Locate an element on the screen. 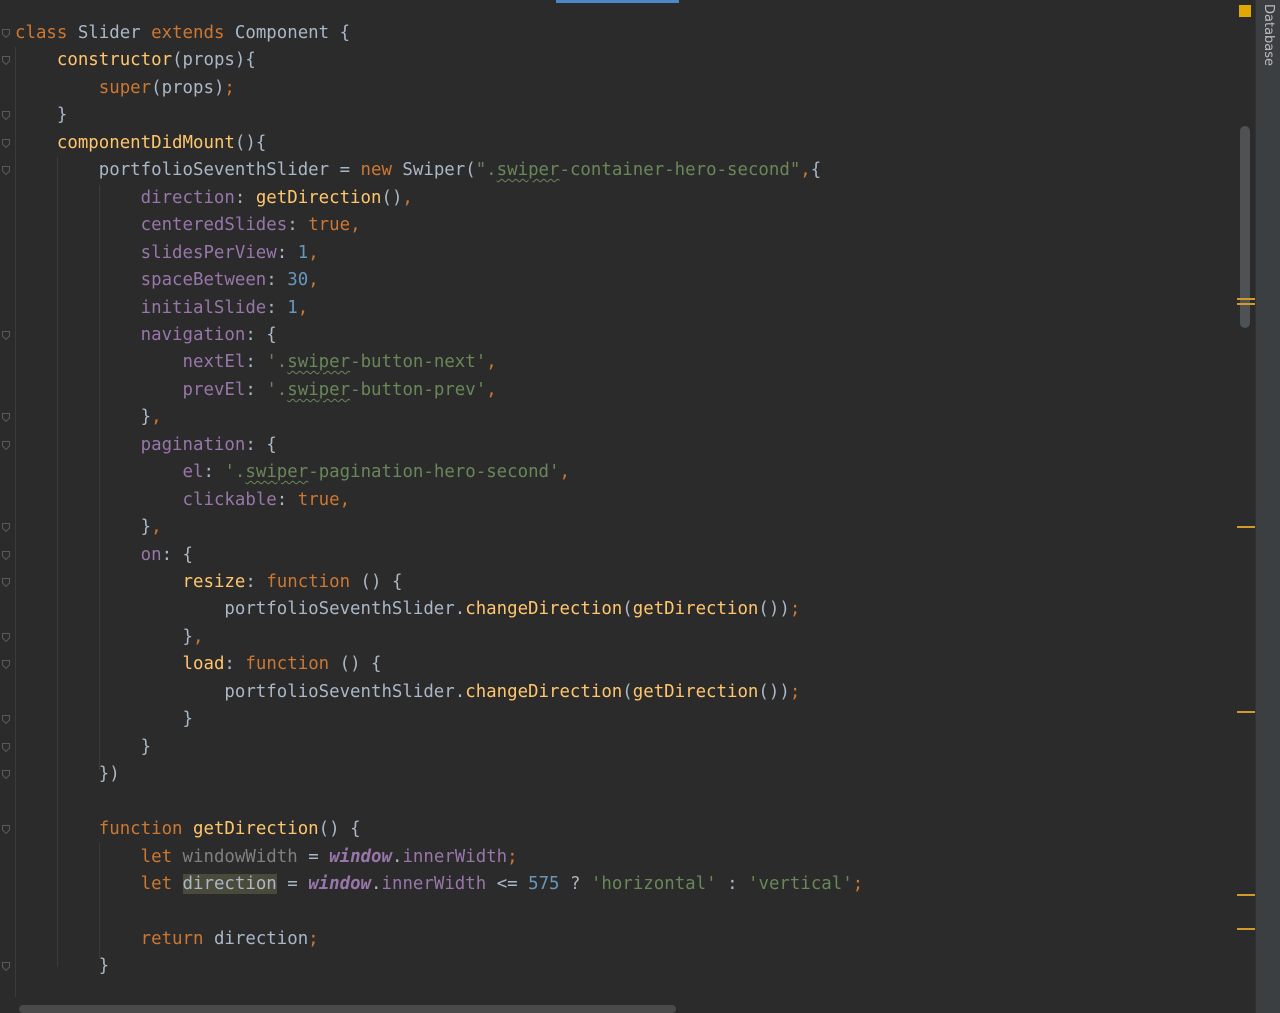 The image size is (1280, 1013). code-line: nextEl: '.swiper-button-next', is located at coordinates (256, 362).